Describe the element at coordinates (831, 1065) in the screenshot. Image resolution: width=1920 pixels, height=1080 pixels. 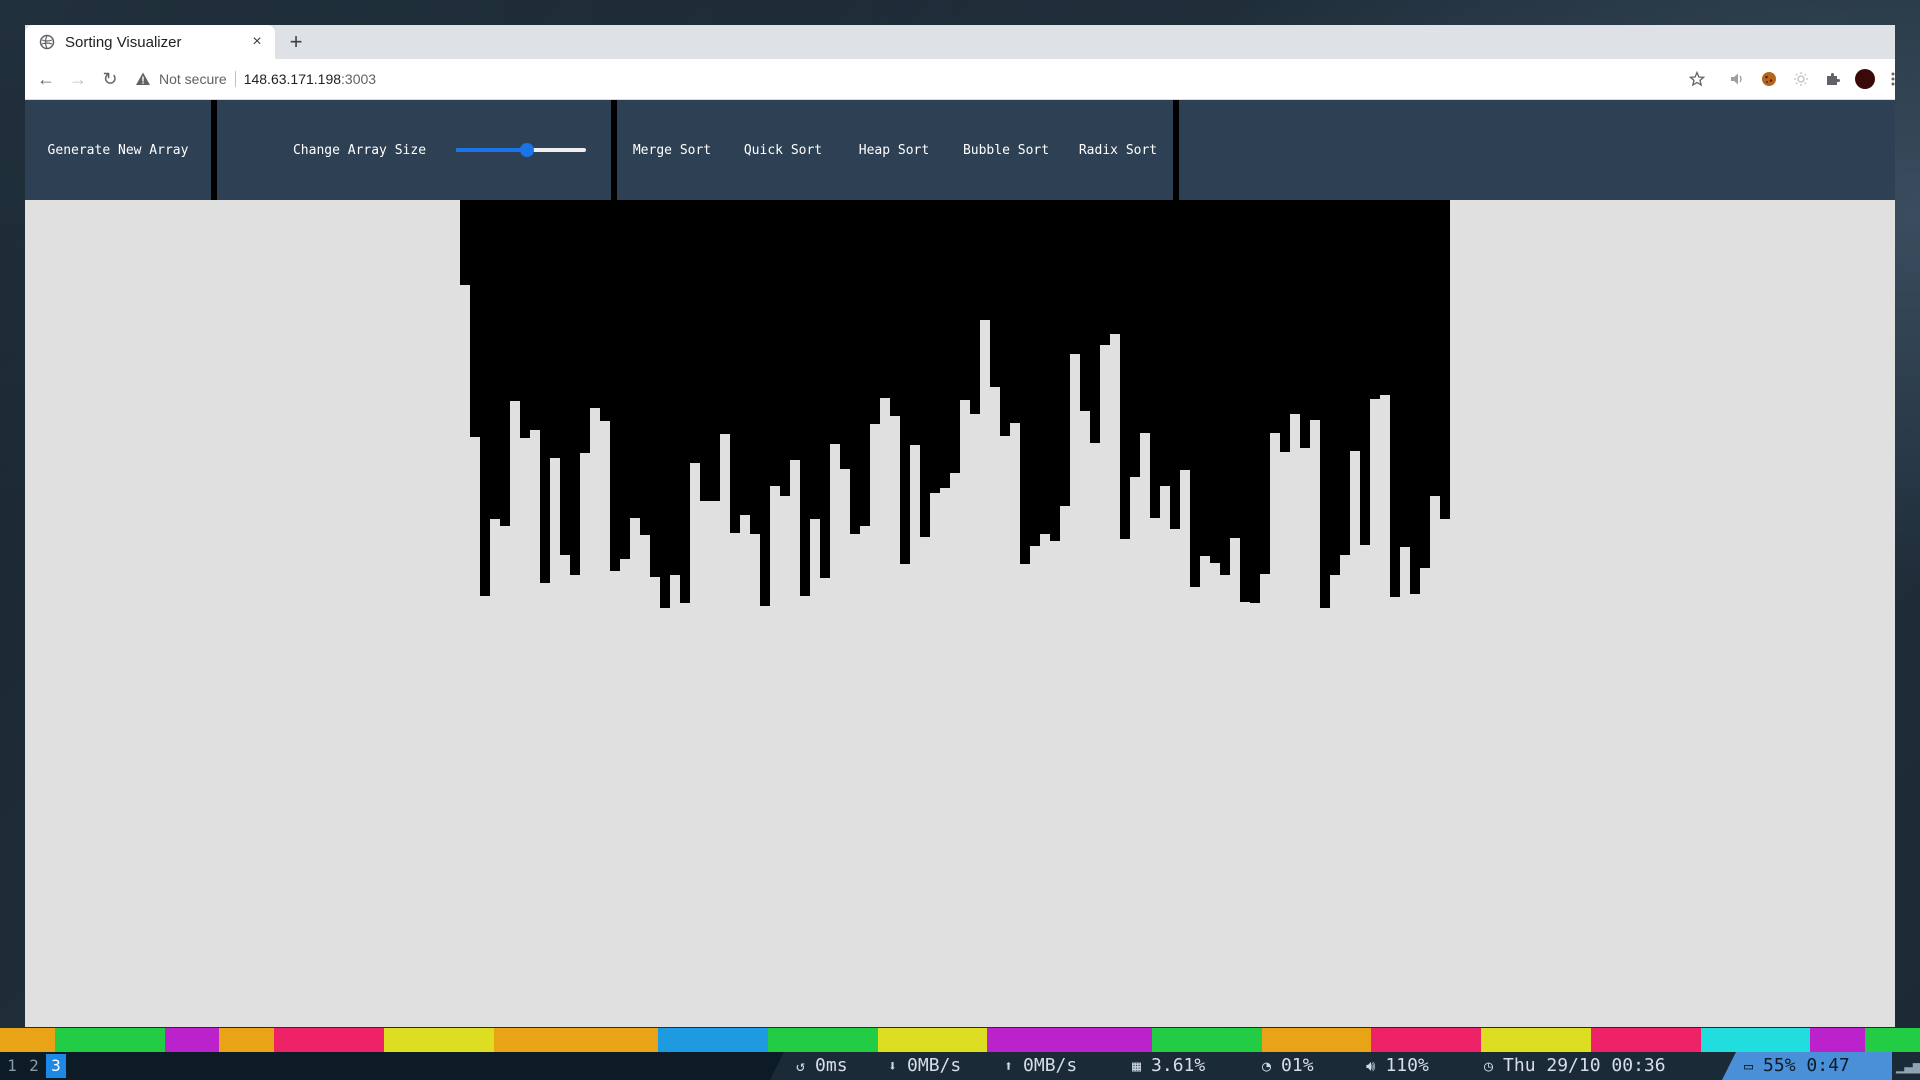
I see `ping-value: 0ms` at that location.